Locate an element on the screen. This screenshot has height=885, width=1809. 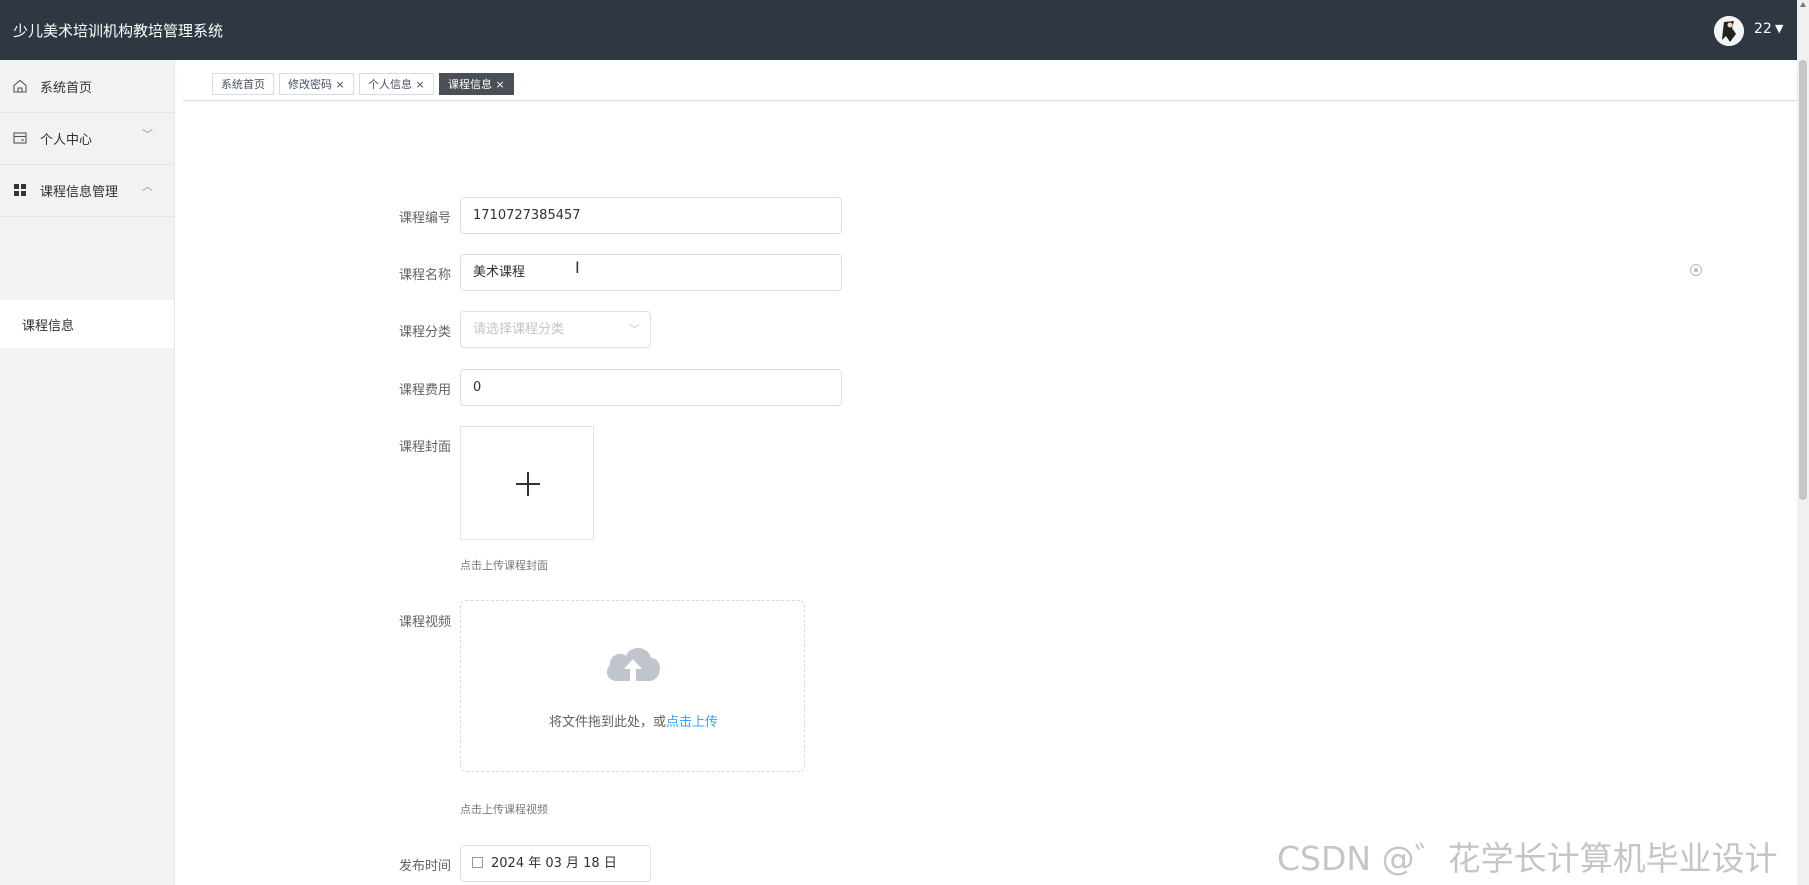
course-fee-label: 课程费用 is located at coordinates (424, 390).